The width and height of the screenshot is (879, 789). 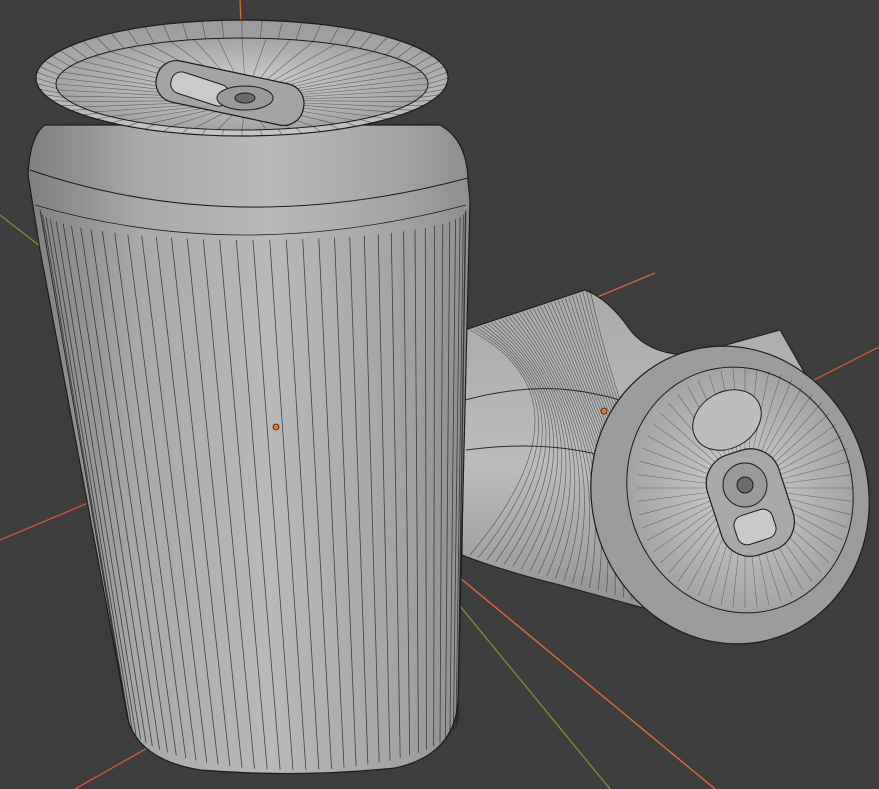 What do you see at coordinates (50, 519) in the screenshot?
I see `x-axis-line-left` at bounding box center [50, 519].